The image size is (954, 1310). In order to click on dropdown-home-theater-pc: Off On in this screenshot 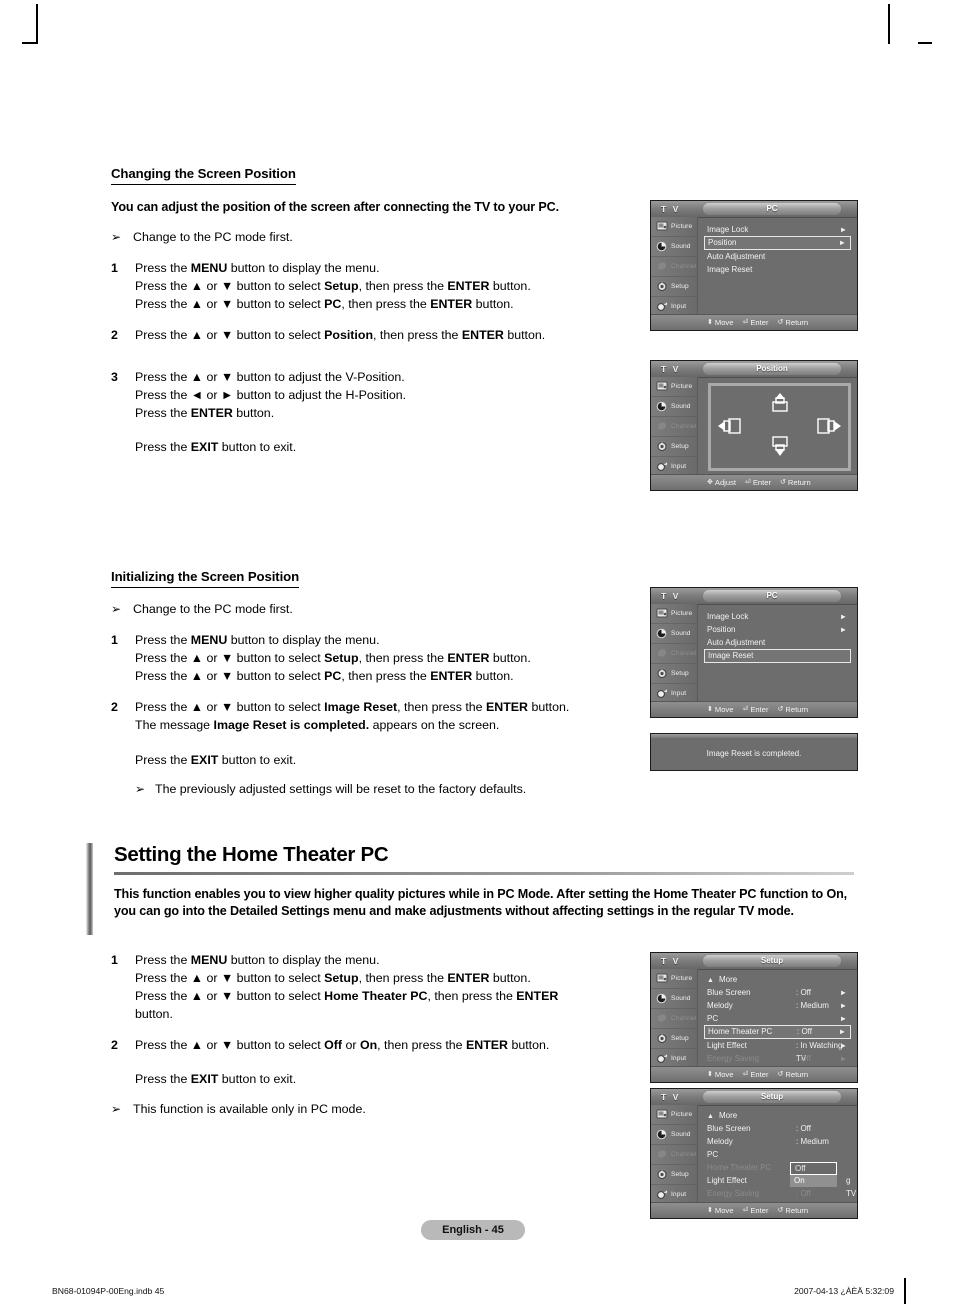, I will do `click(813, 1174)`.